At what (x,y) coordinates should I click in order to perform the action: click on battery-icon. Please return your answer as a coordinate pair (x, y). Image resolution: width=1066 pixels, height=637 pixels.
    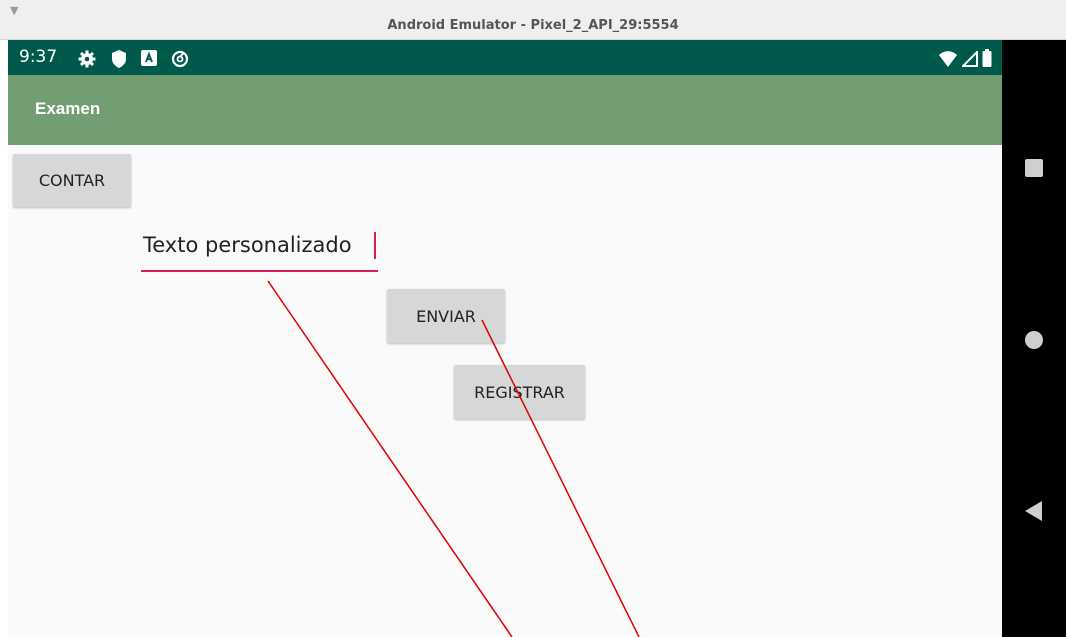
    Looking at the image, I should click on (987, 58).